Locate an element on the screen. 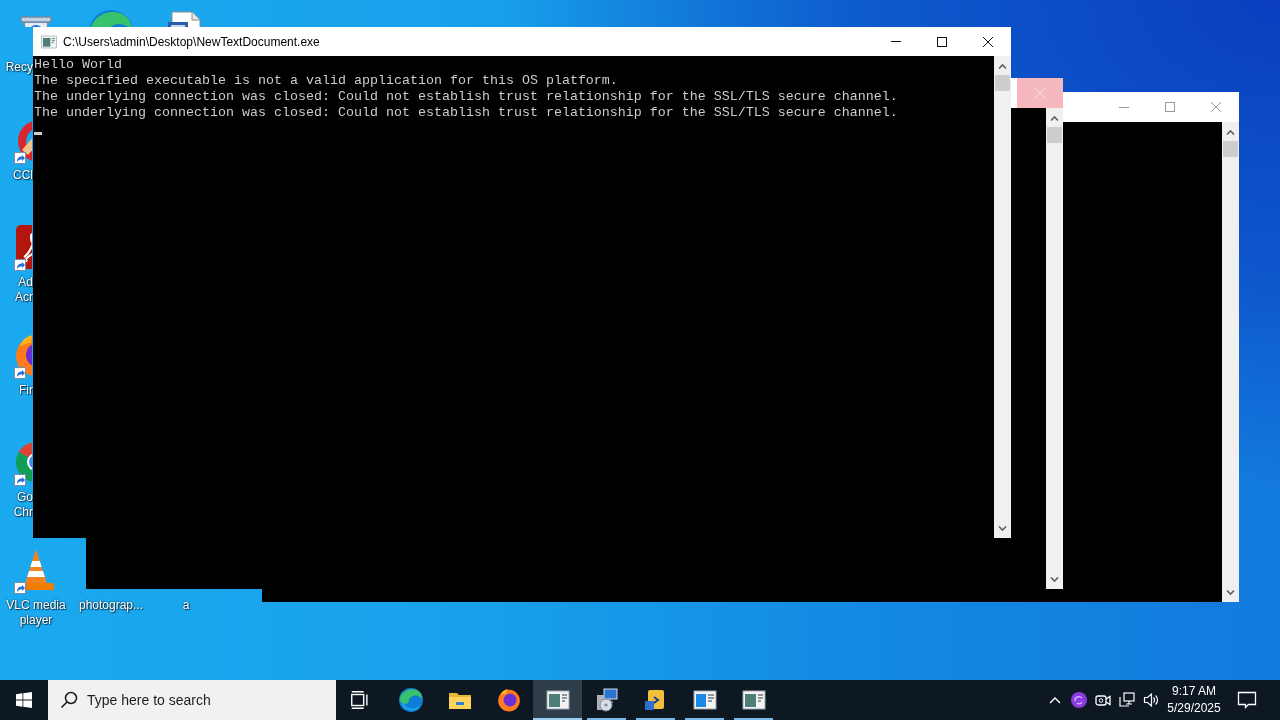  task-view-icon is located at coordinates (360, 700).